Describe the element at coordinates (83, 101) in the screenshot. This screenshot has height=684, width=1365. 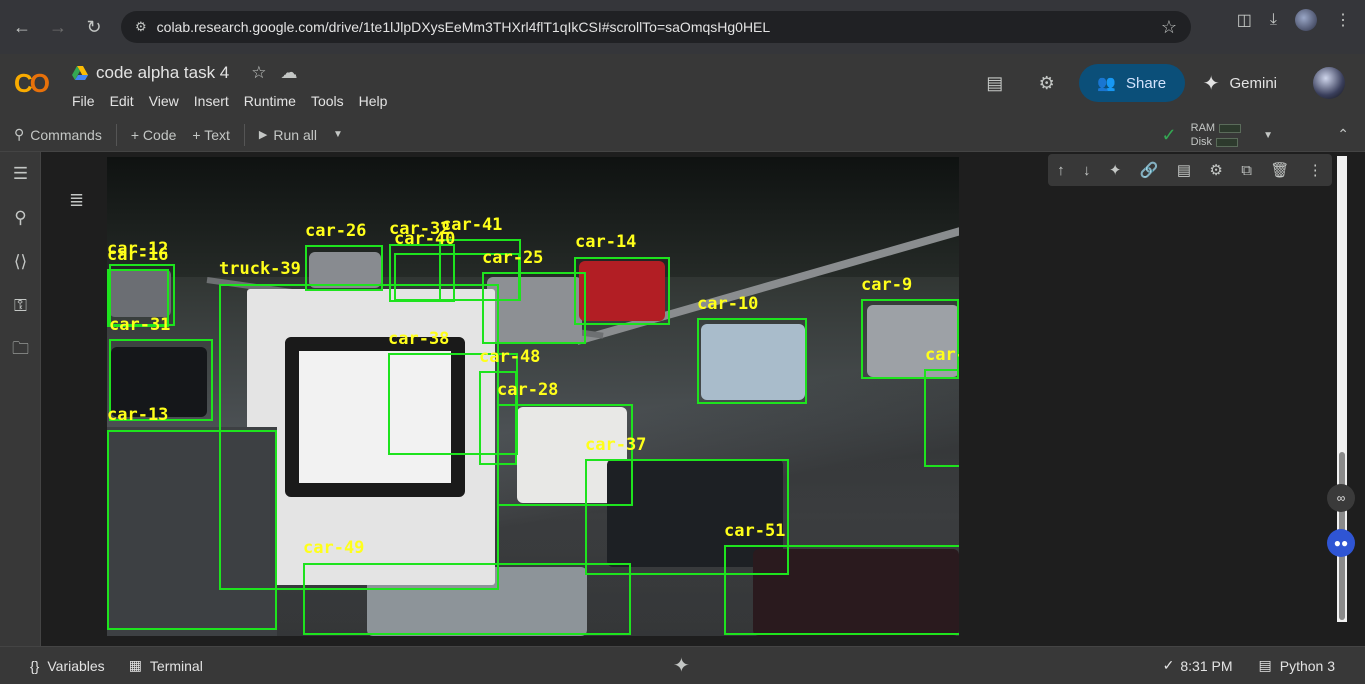
I see `menu-file: File` at that location.